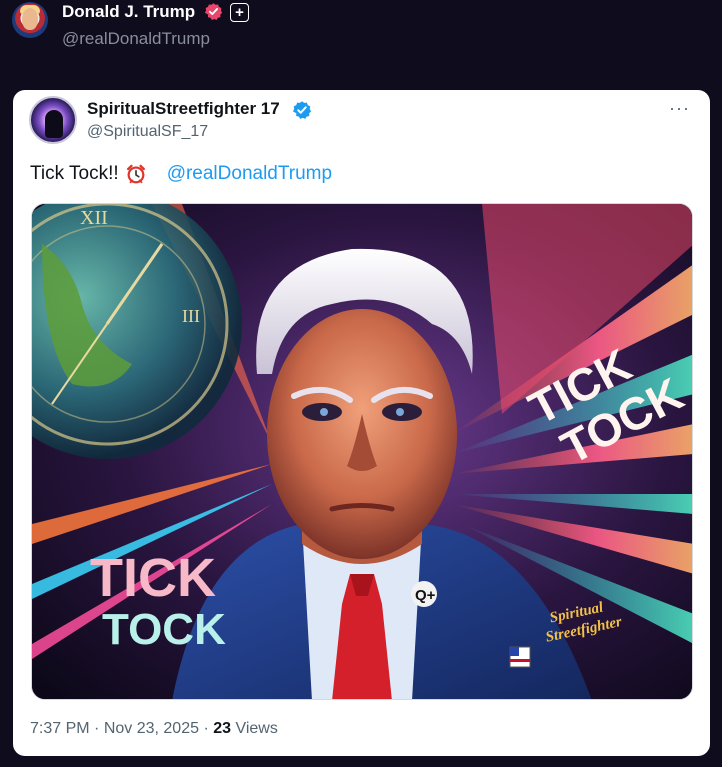 The height and width of the screenshot is (767, 722). I want to click on post-time: 7:37 PM, so click(60, 728).